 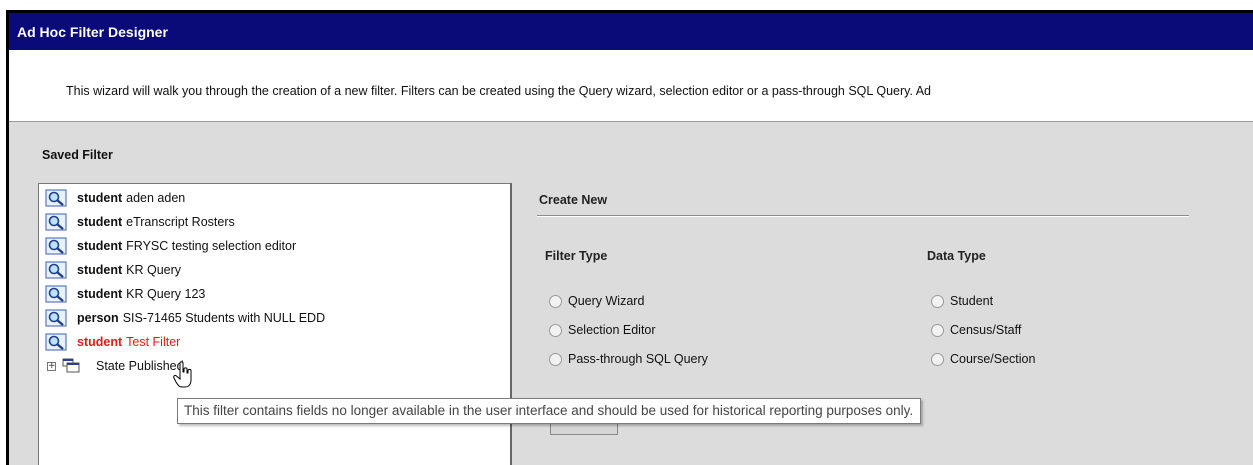 I want to click on saved-filter-item: student FRYSC testing selection editor, so click(x=170, y=246).